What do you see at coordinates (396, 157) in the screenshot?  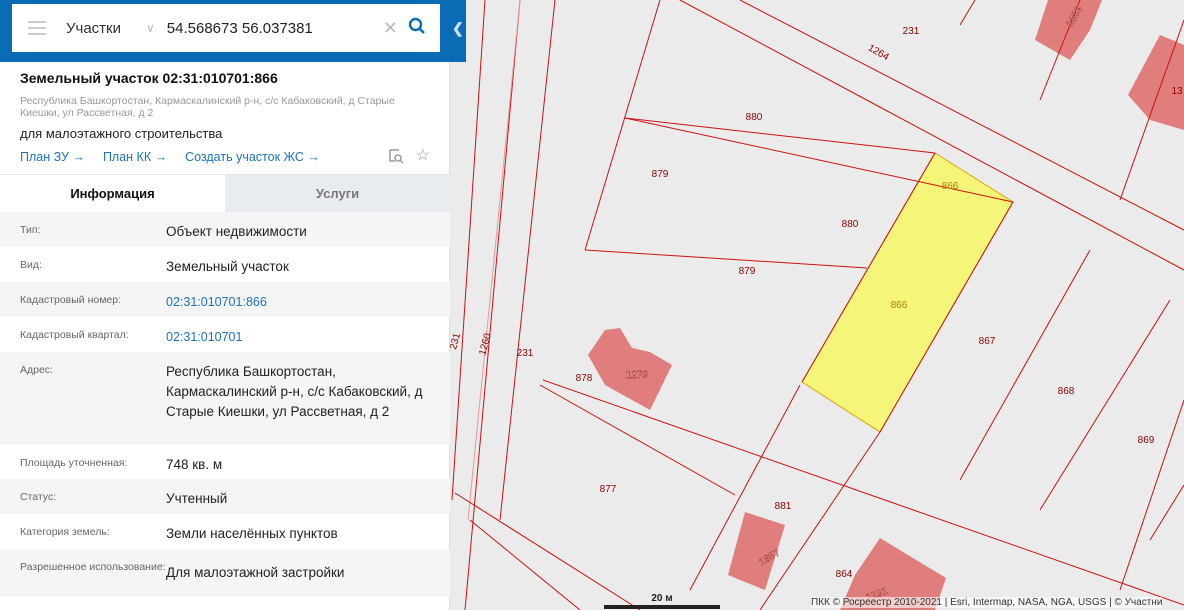 I see `zoom-to-icon` at bounding box center [396, 157].